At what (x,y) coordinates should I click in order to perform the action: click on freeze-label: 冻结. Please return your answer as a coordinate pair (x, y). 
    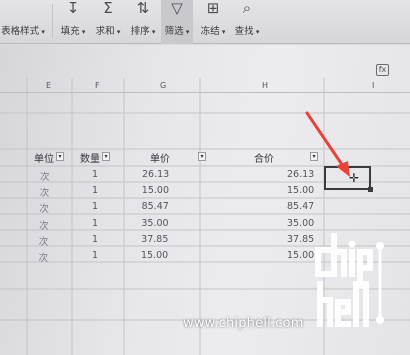
    Looking at the image, I should click on (213, 30).